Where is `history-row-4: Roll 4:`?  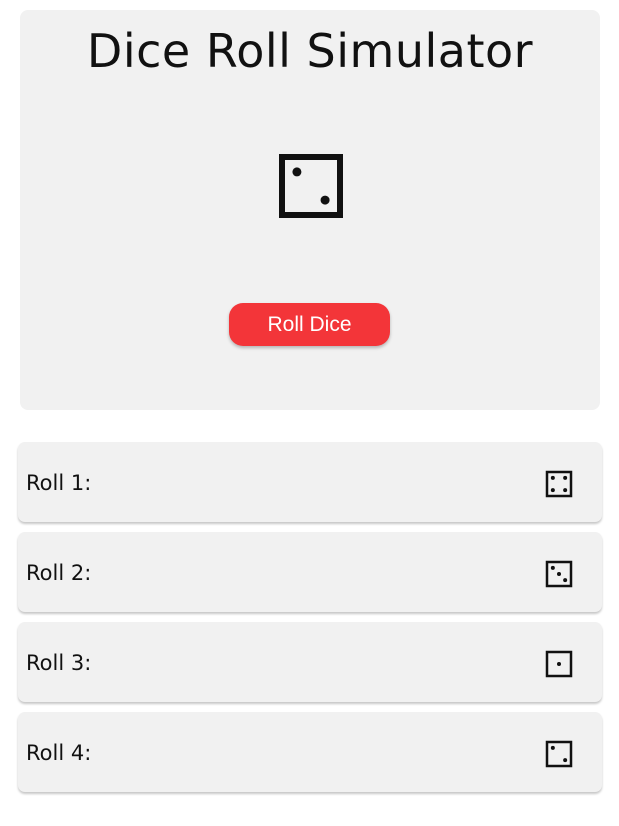 history-row-4: Roll 4: is located at coordinates (310, 752).